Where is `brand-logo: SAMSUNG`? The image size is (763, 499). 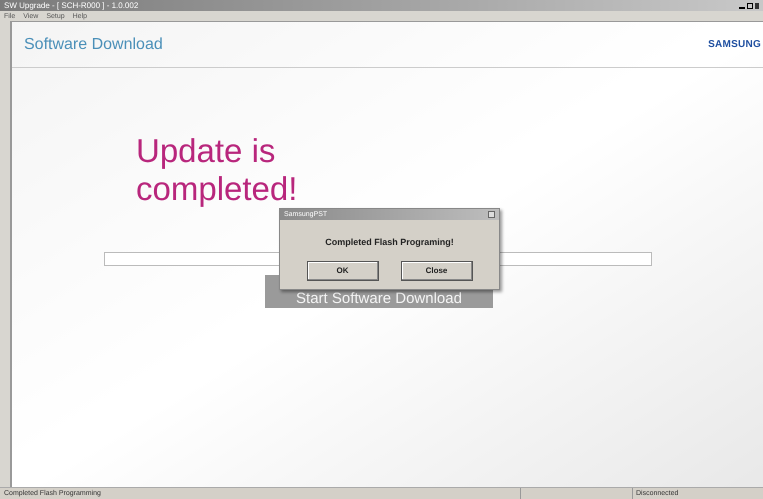
brand-logo: SAMSUNG is located at coordinates (734, 45).